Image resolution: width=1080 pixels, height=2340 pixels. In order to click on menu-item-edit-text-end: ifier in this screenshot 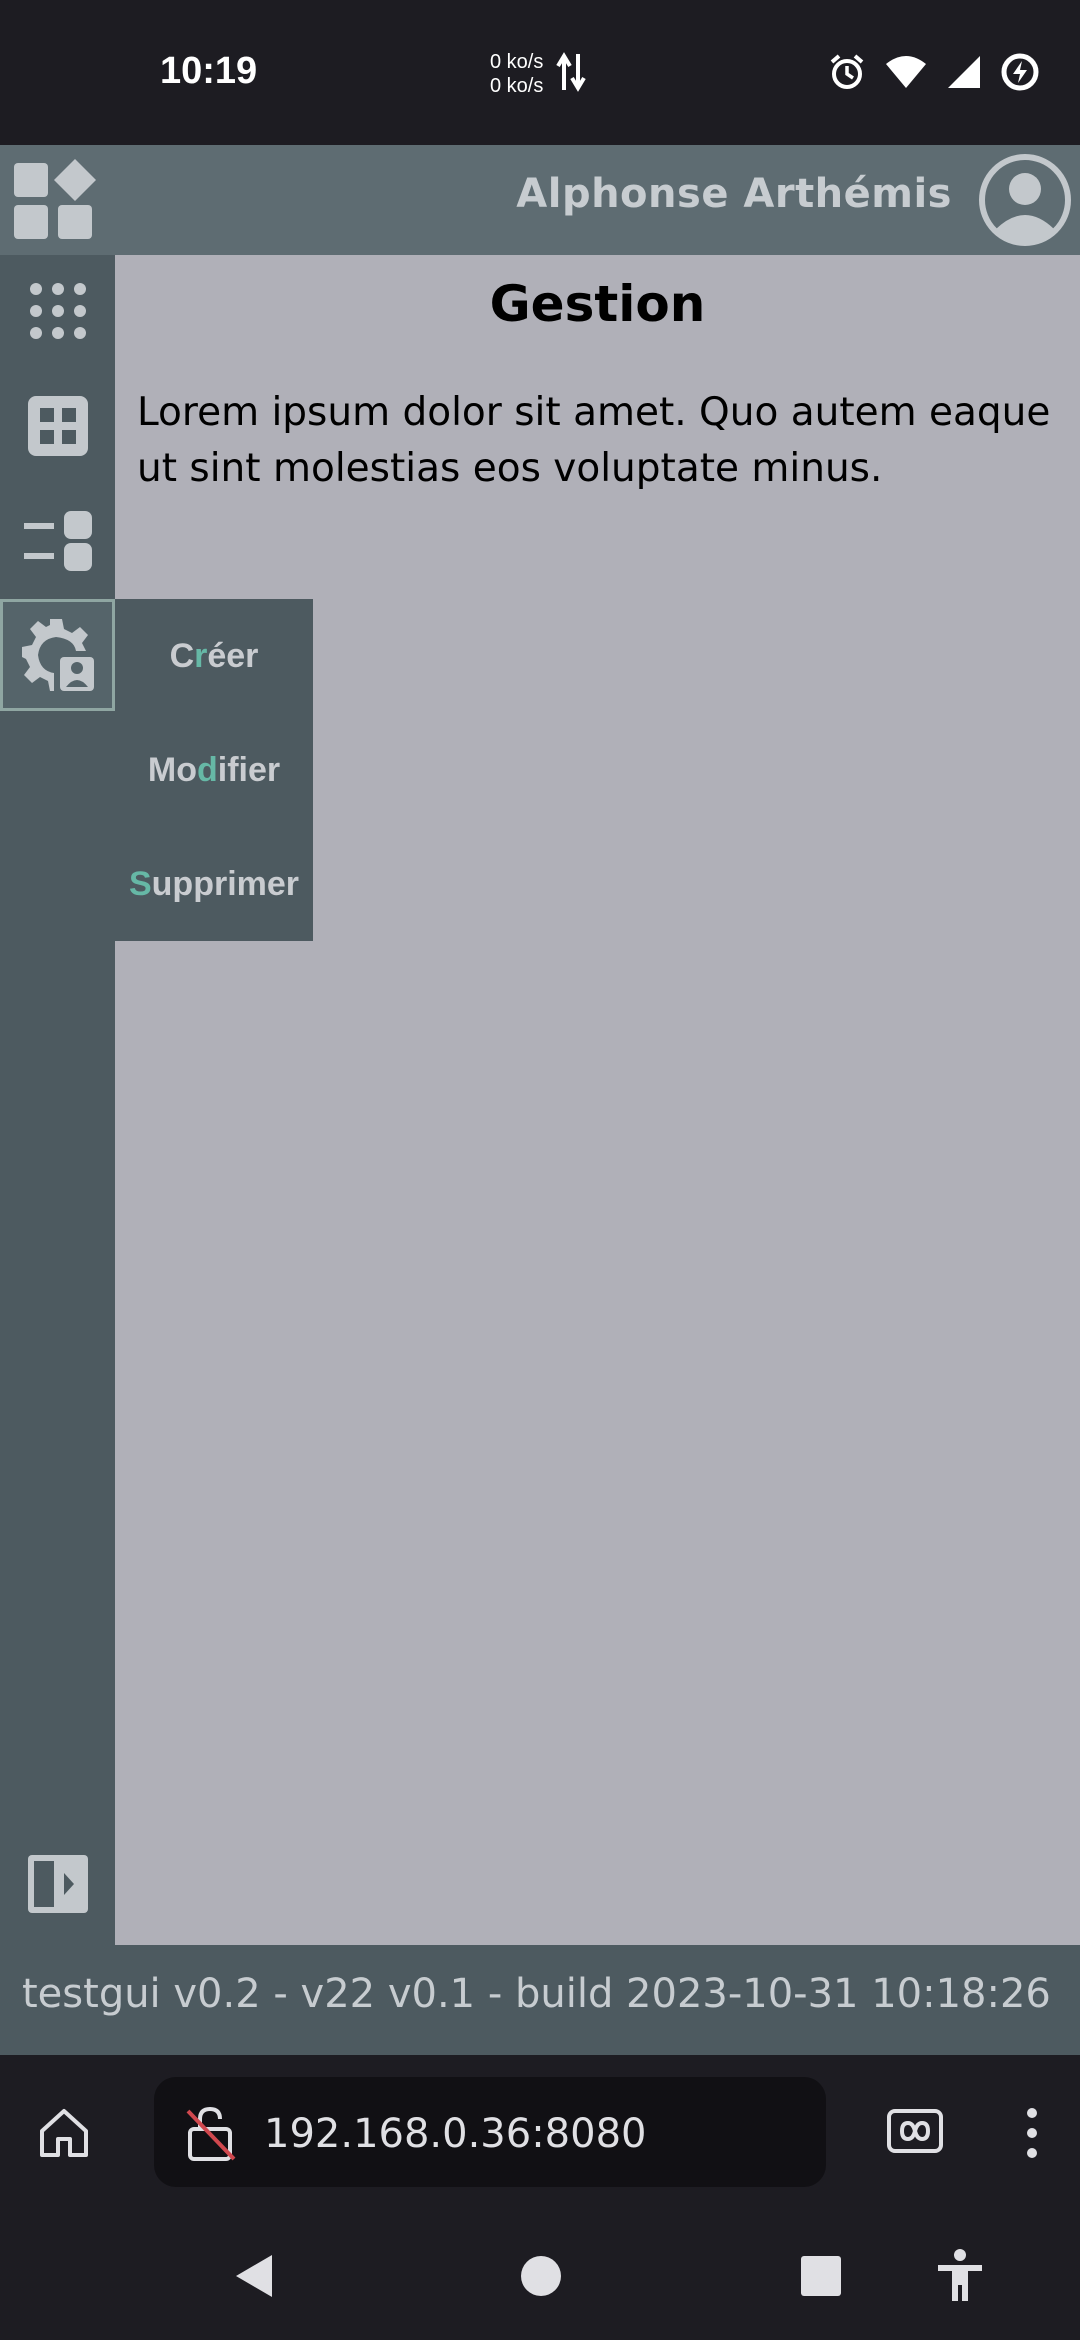, I will do `click(249, 769)`.